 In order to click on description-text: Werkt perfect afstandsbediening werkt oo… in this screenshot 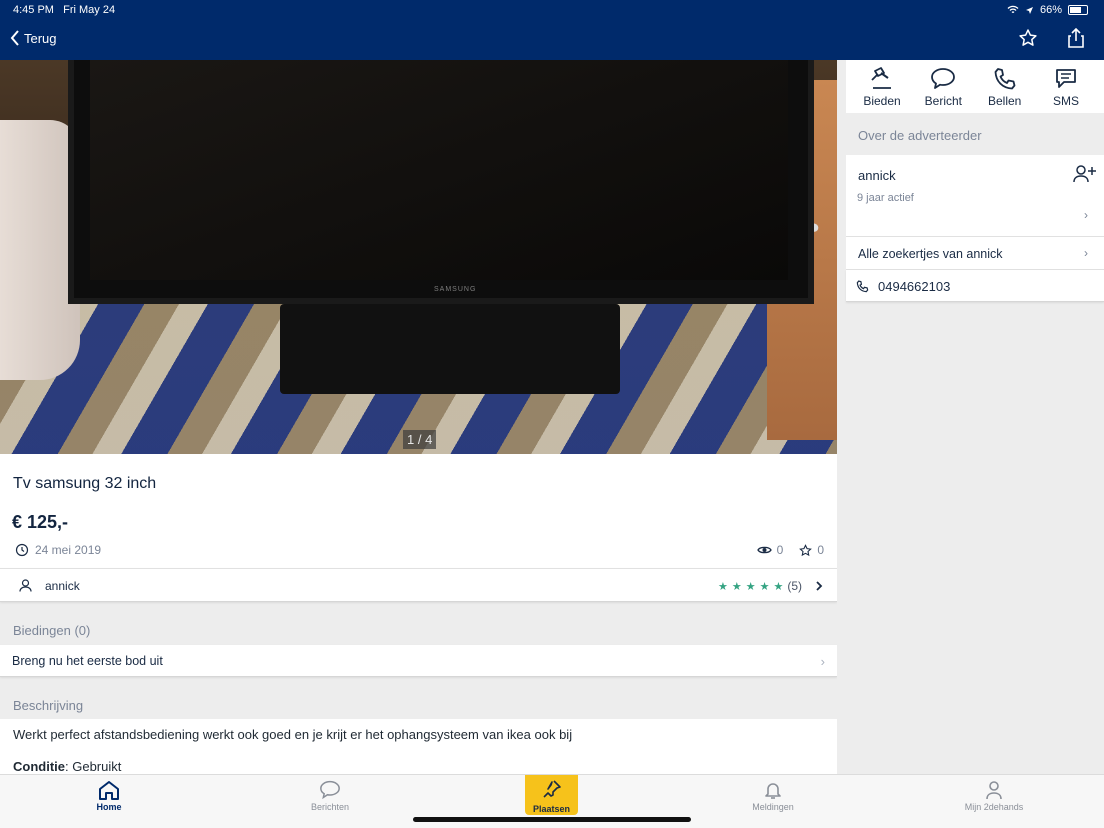, I will do `click(293, 734)`.